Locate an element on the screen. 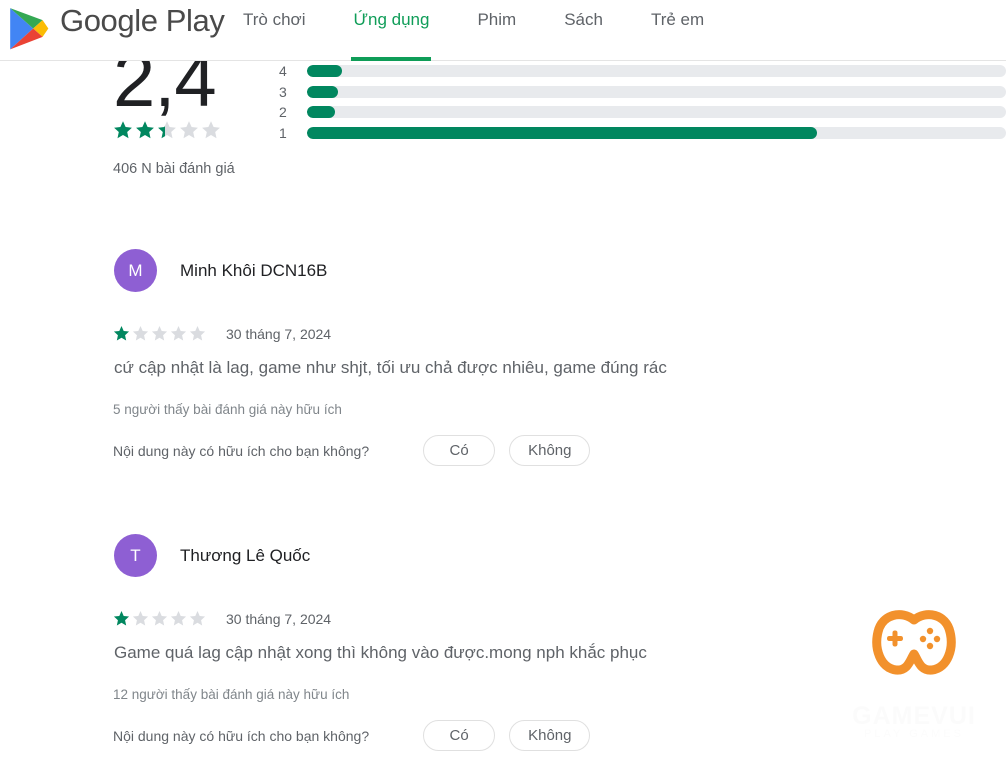 The width and height of the screenshot is (1006, 760). review-helpful-count: 12 người thấy bài đánh giá này hữu ích is located at coordinates (231, 694).